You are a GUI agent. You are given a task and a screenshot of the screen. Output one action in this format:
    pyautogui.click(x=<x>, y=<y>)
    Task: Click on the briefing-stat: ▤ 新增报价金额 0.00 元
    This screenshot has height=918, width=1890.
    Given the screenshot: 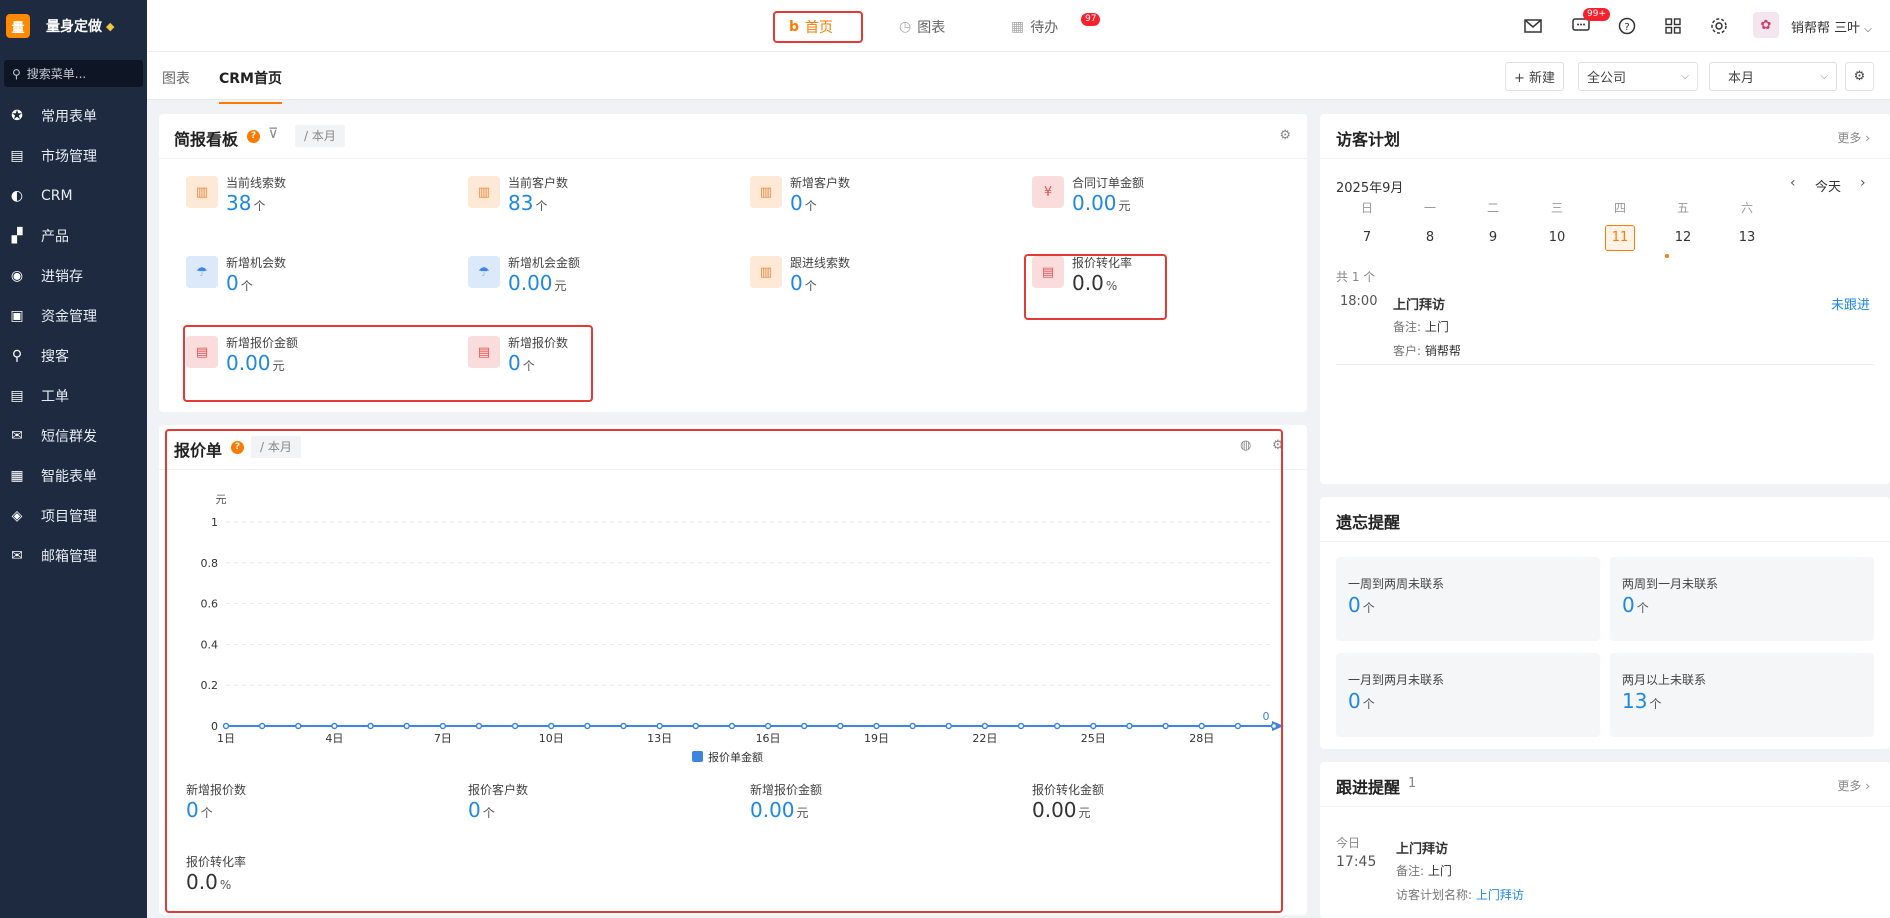 What is the action you would take?
    pyautogui.click(x=242, y=356)
    